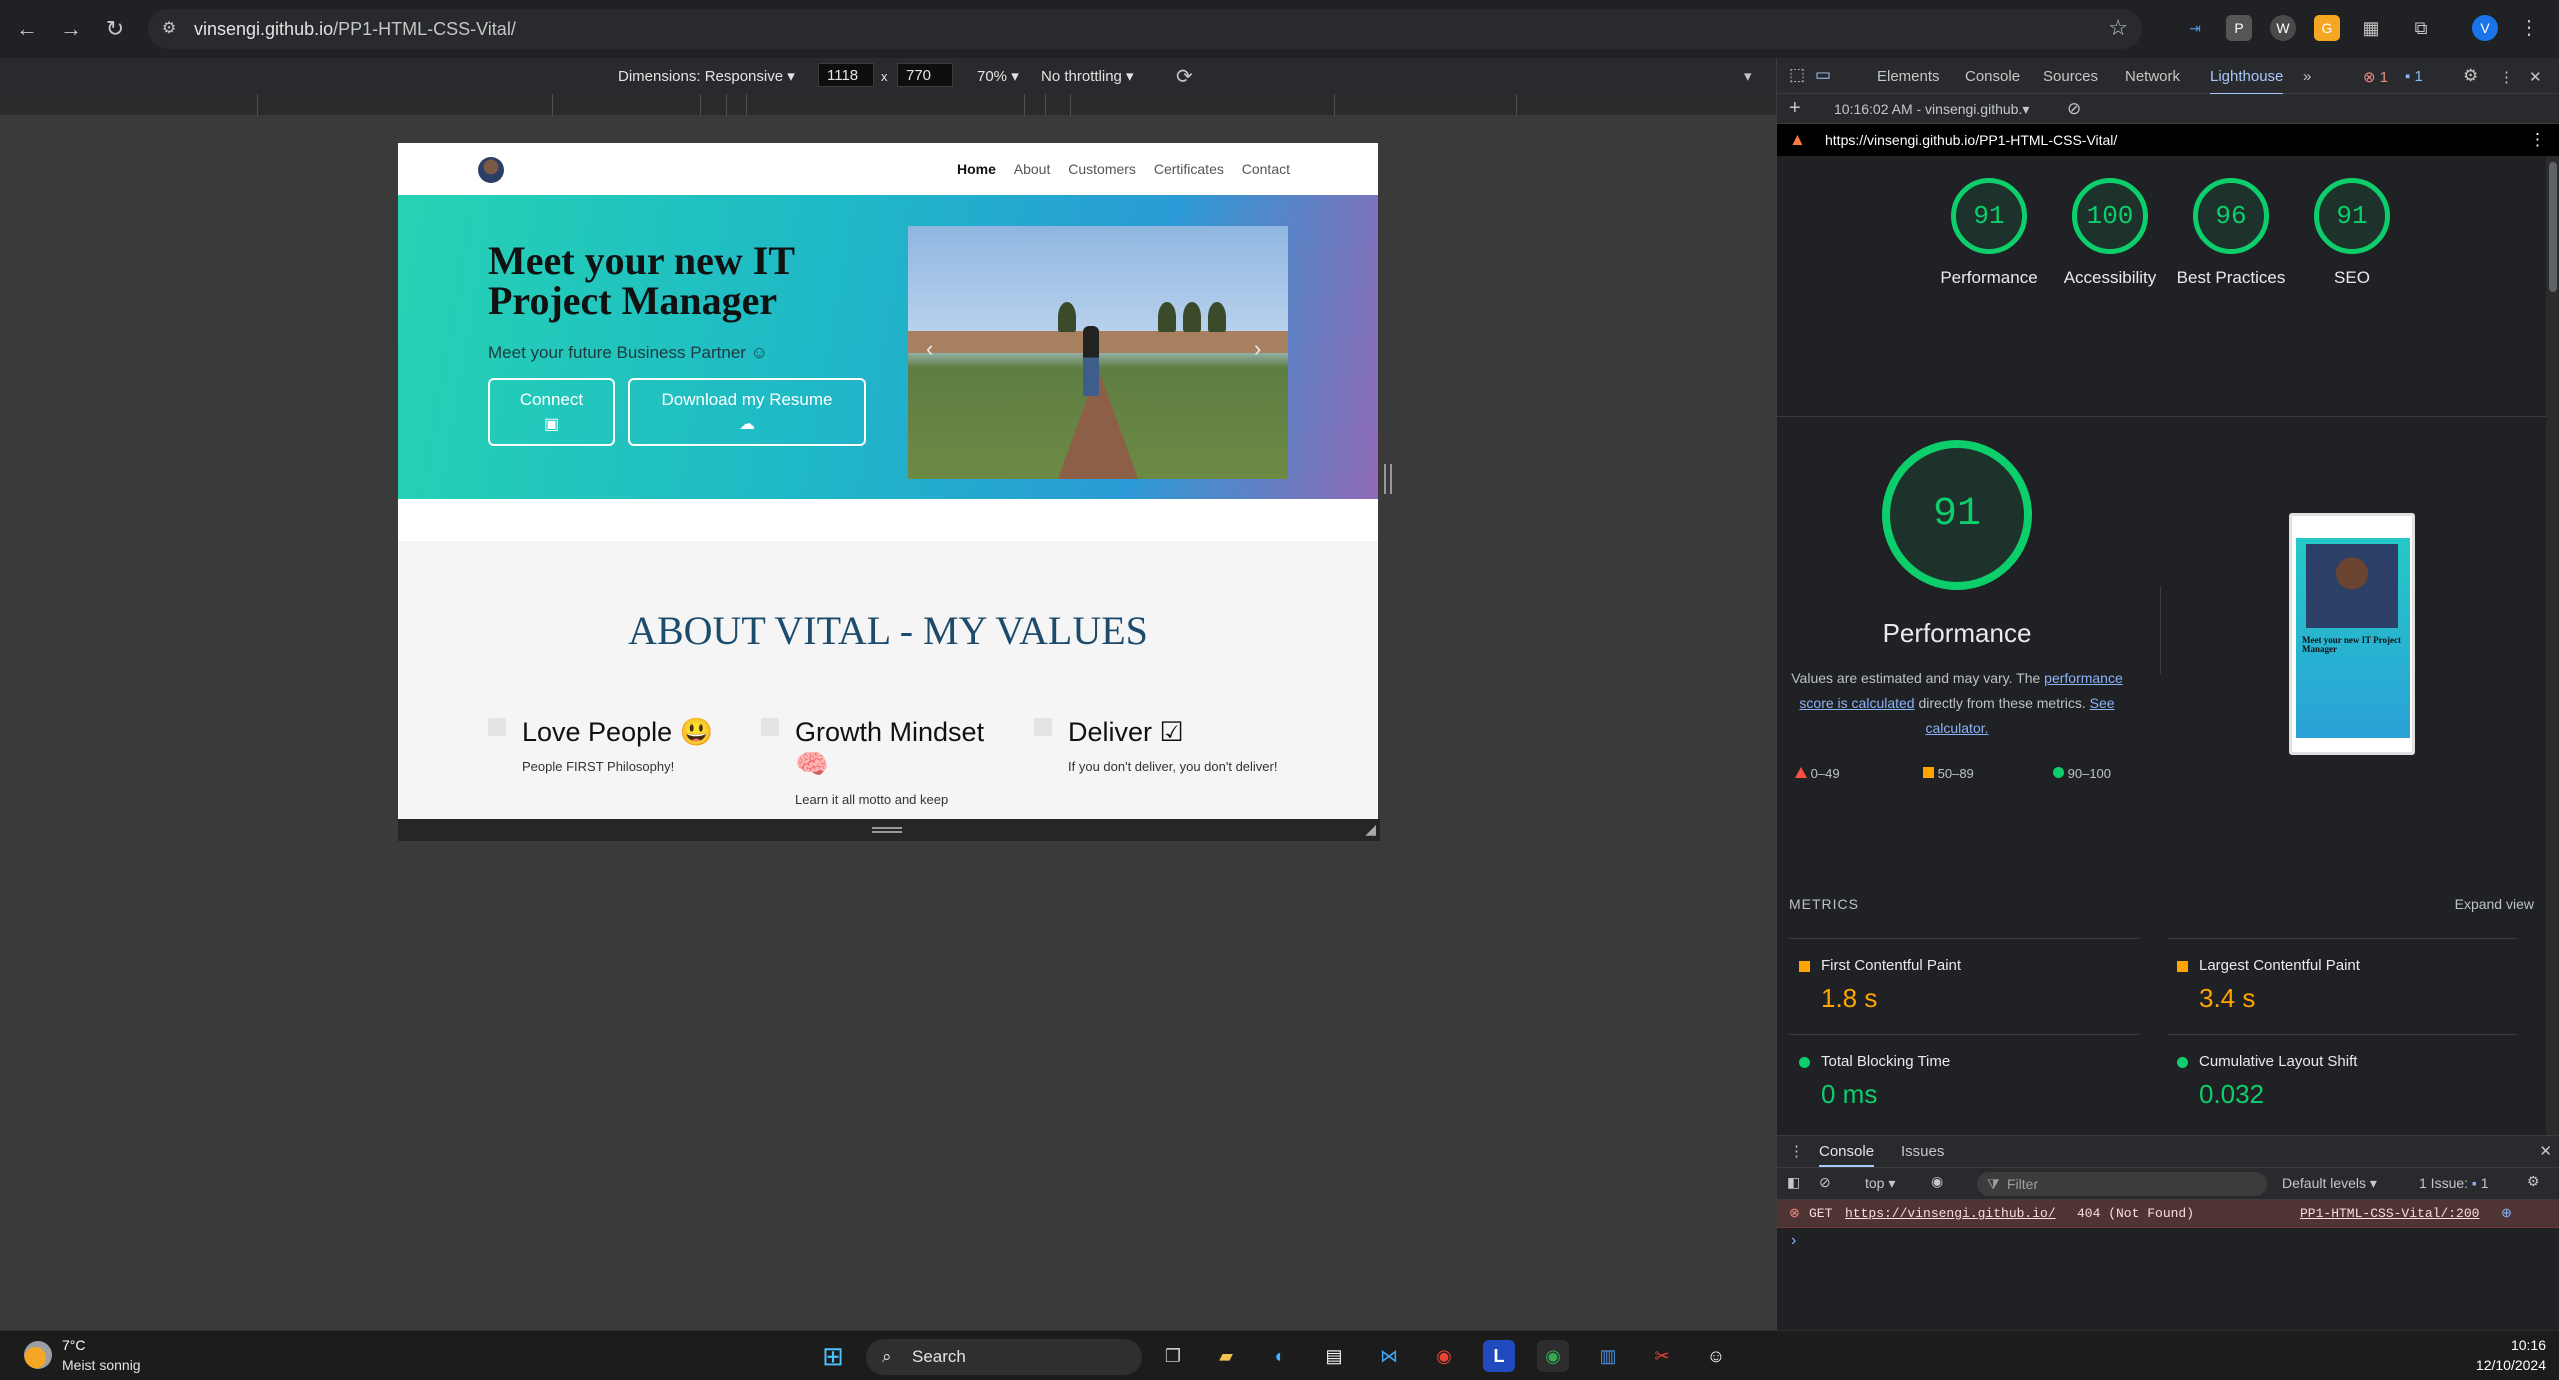  Describe the element at coordinates (1102, 169) in the screenshot. I see `nav-customers: Customers` at that location.